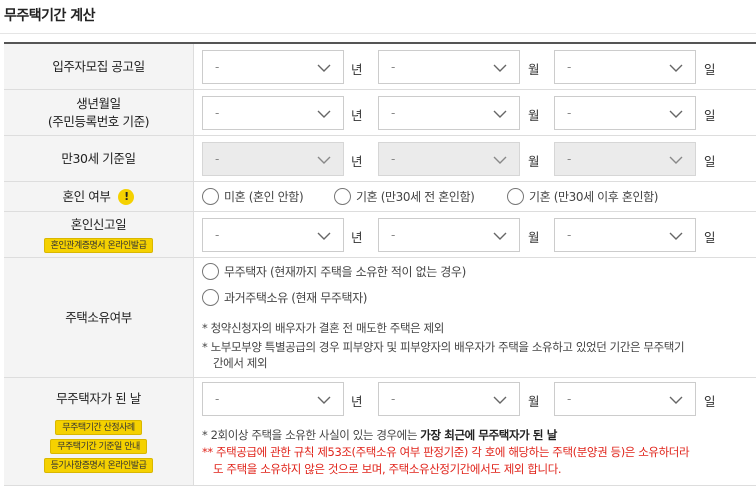 The image size is (756, 488). I want to click on radio-never-owned: 무주택자 (현재까지 주택을 소유한 적이 없는 경우), so click(334, 271).